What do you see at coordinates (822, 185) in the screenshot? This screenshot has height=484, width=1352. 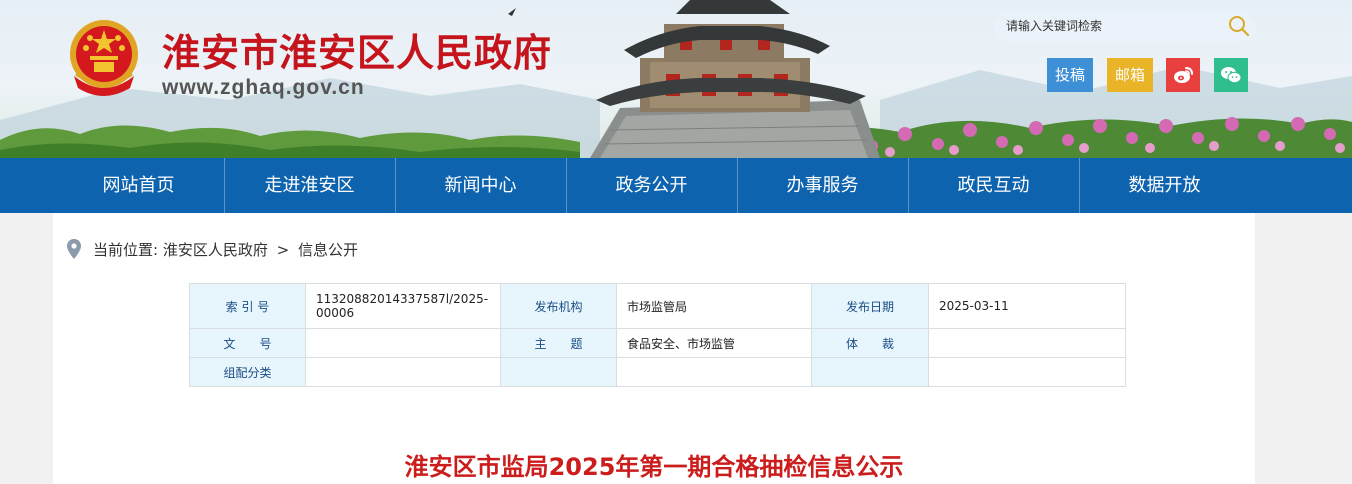 I see `nav-item-services: 办事服务` at bounding box center [822, 185].